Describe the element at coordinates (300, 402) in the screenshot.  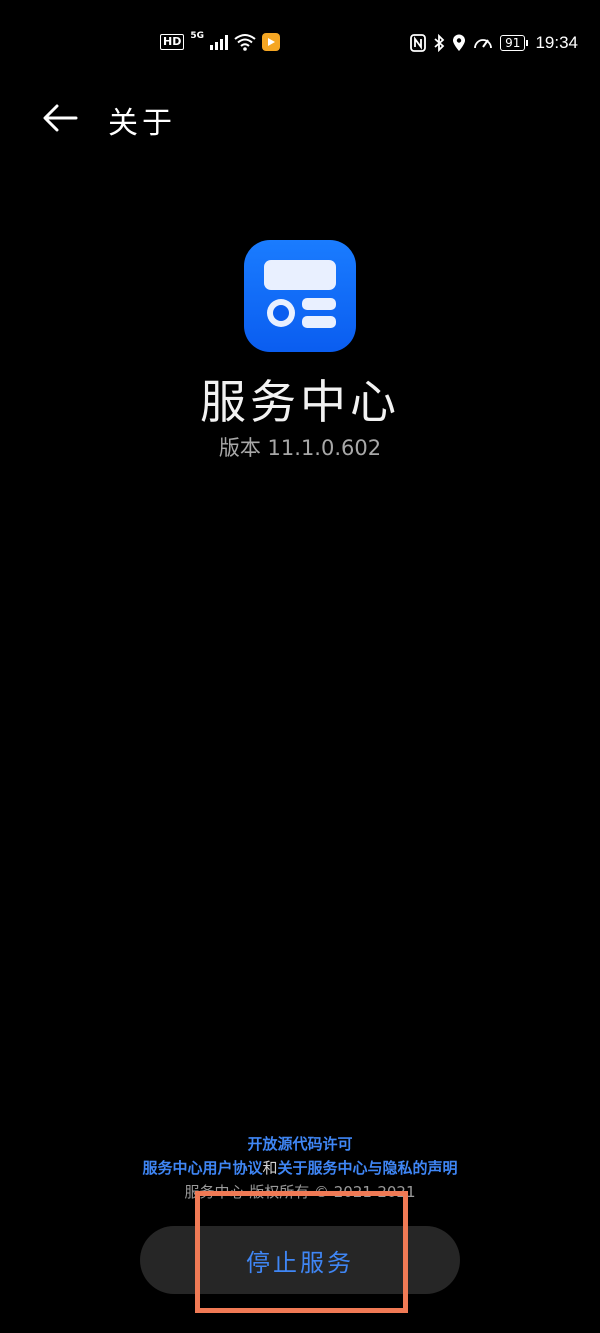
I see `app-name: 服务中心` at that location.